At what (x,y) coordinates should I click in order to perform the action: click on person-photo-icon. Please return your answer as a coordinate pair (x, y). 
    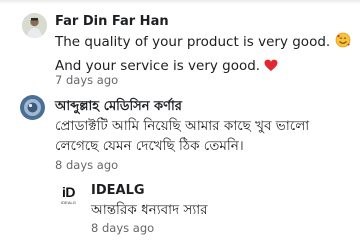
    Looking at the image, I should click on (34, 25).